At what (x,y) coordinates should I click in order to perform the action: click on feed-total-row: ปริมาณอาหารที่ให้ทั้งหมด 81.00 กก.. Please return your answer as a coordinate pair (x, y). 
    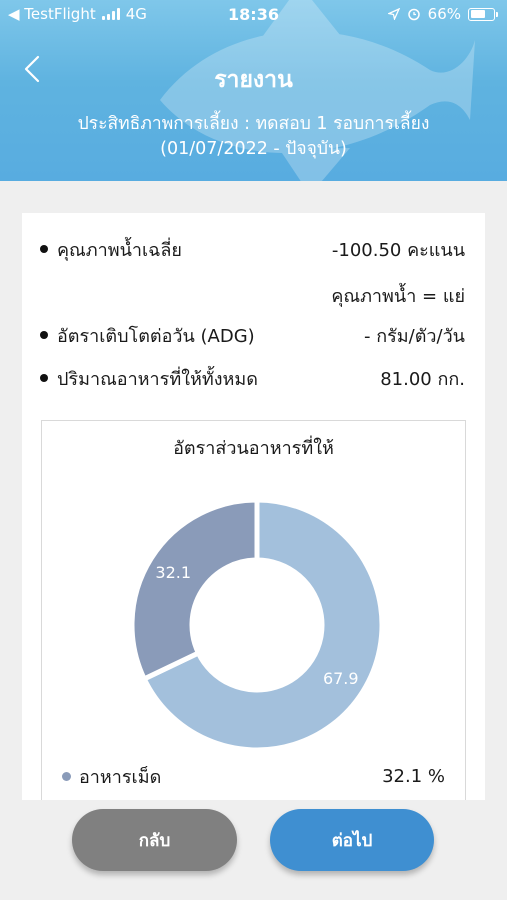
    Looking at the image, I should click on (252, 378).